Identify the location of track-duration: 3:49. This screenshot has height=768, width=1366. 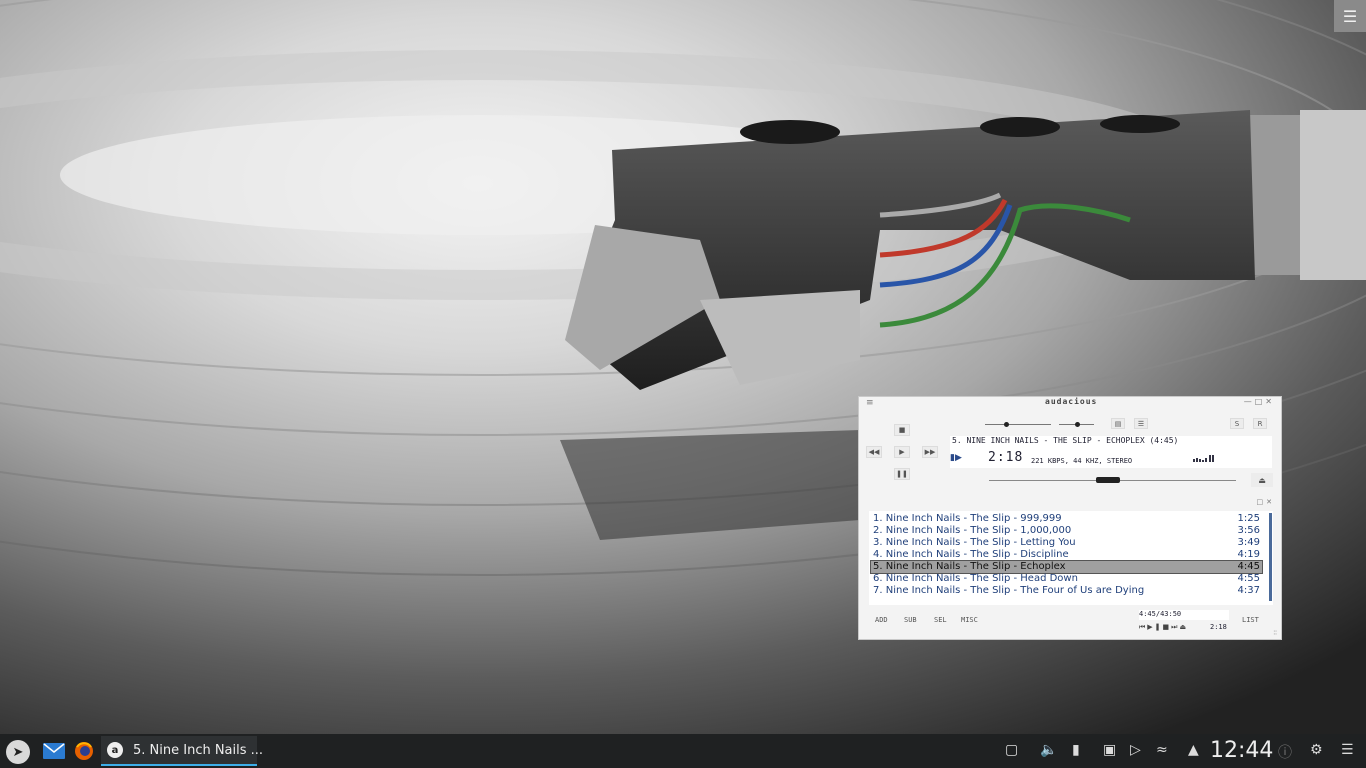
(1248, 542).